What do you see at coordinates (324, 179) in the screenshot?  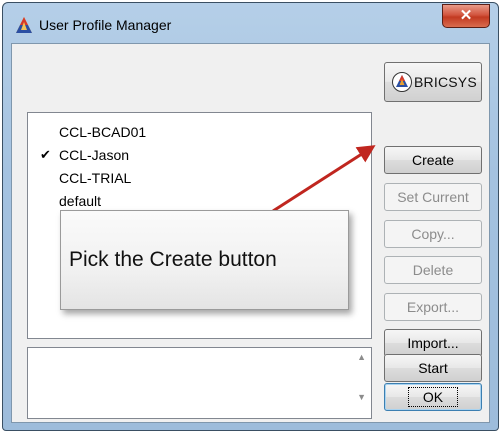 I see `arrow-line` at bounding box center [324, 179].